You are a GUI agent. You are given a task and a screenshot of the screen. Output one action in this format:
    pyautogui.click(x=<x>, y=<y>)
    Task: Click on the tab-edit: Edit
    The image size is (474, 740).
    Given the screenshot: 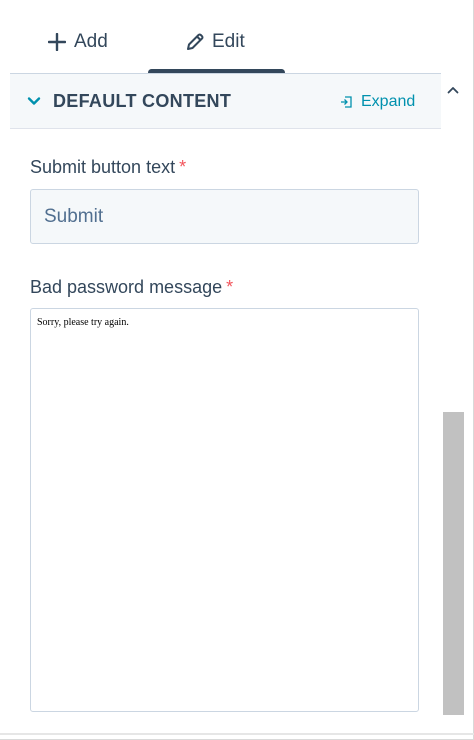 What is the action you would take?
    pyautogui.click(x=214, y=42)
    